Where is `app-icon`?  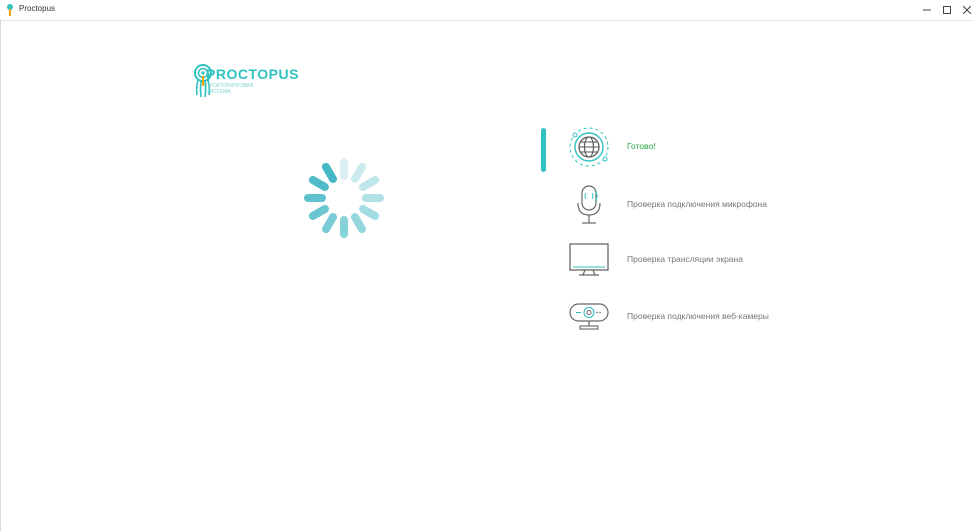 app-icon is located at coordinates (10, 10).